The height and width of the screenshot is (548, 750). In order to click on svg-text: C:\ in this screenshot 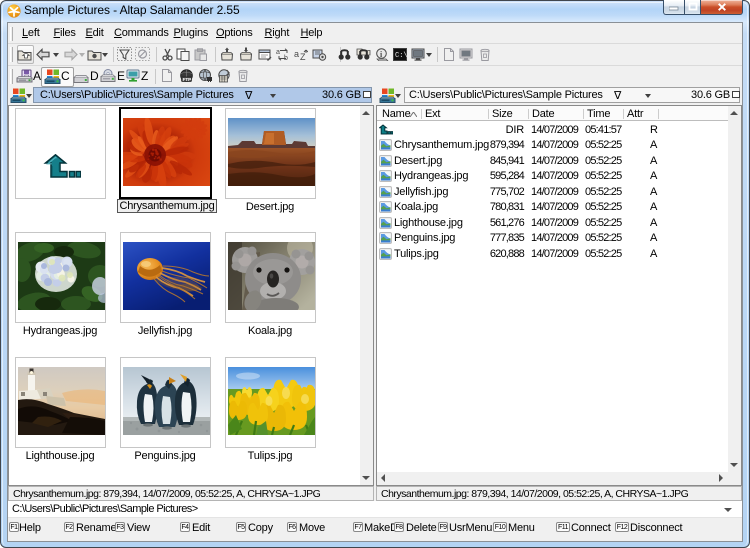, I will do `click(401, 56)`.